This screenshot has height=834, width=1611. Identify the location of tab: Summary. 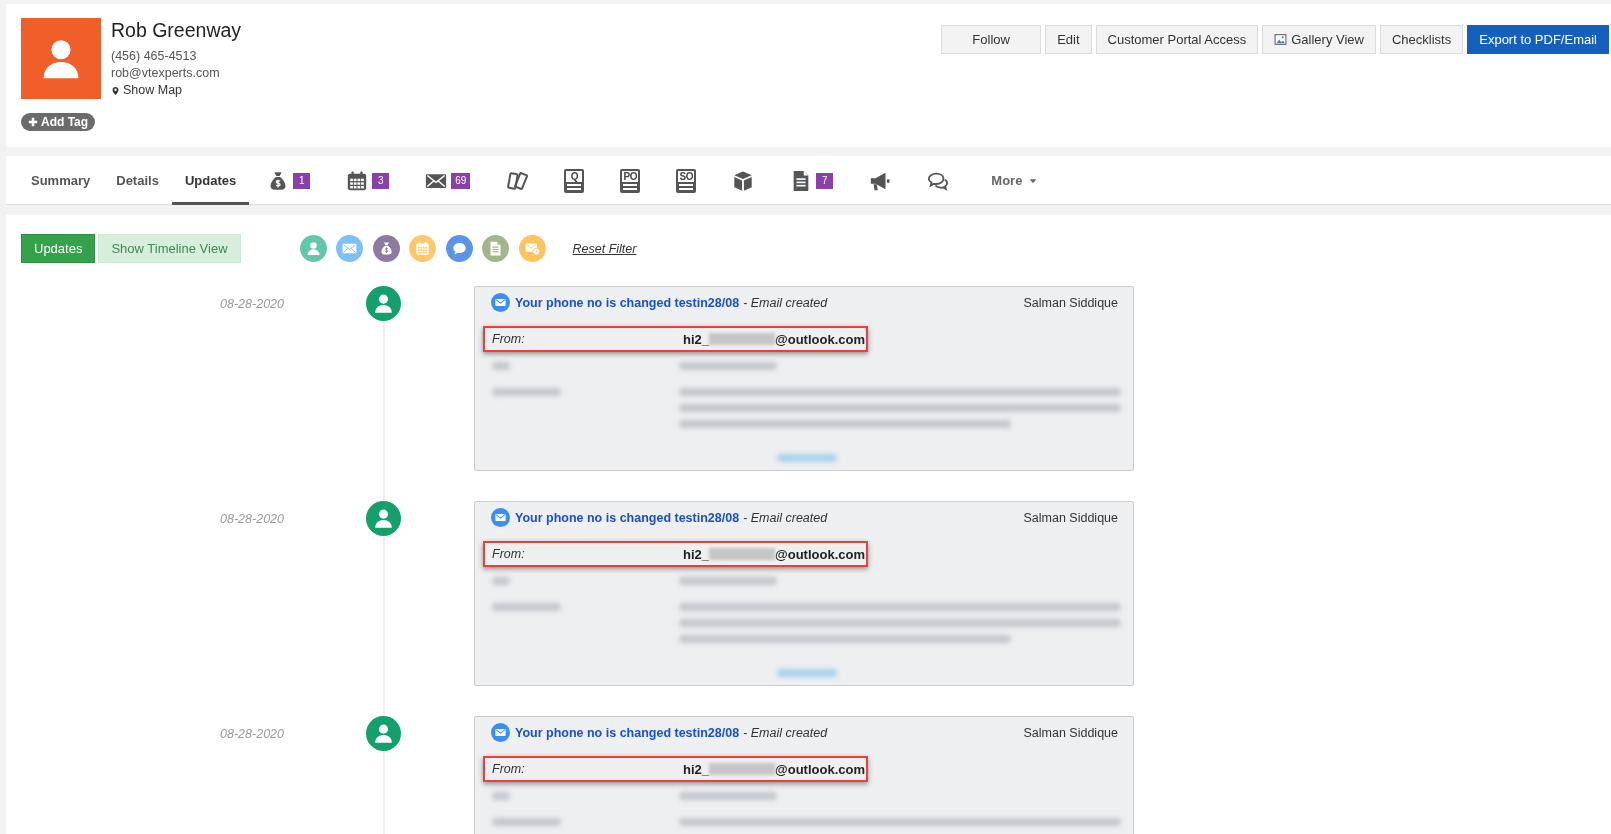
(61, 180).